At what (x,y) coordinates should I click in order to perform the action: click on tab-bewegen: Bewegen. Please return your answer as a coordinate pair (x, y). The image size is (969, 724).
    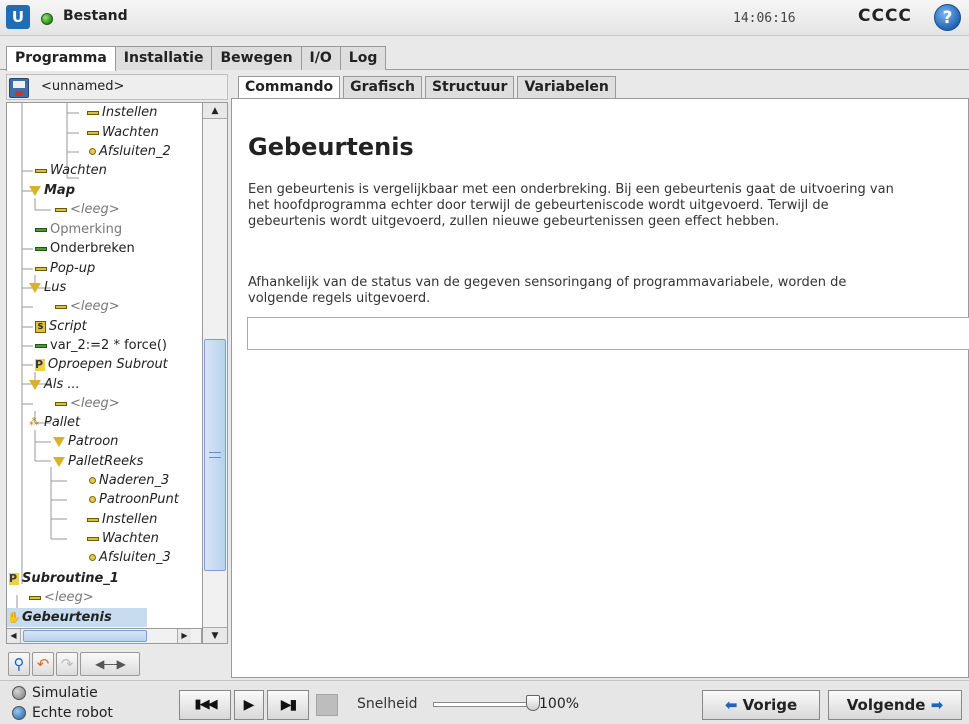
    Looking at the image, I should click on (256, 58).